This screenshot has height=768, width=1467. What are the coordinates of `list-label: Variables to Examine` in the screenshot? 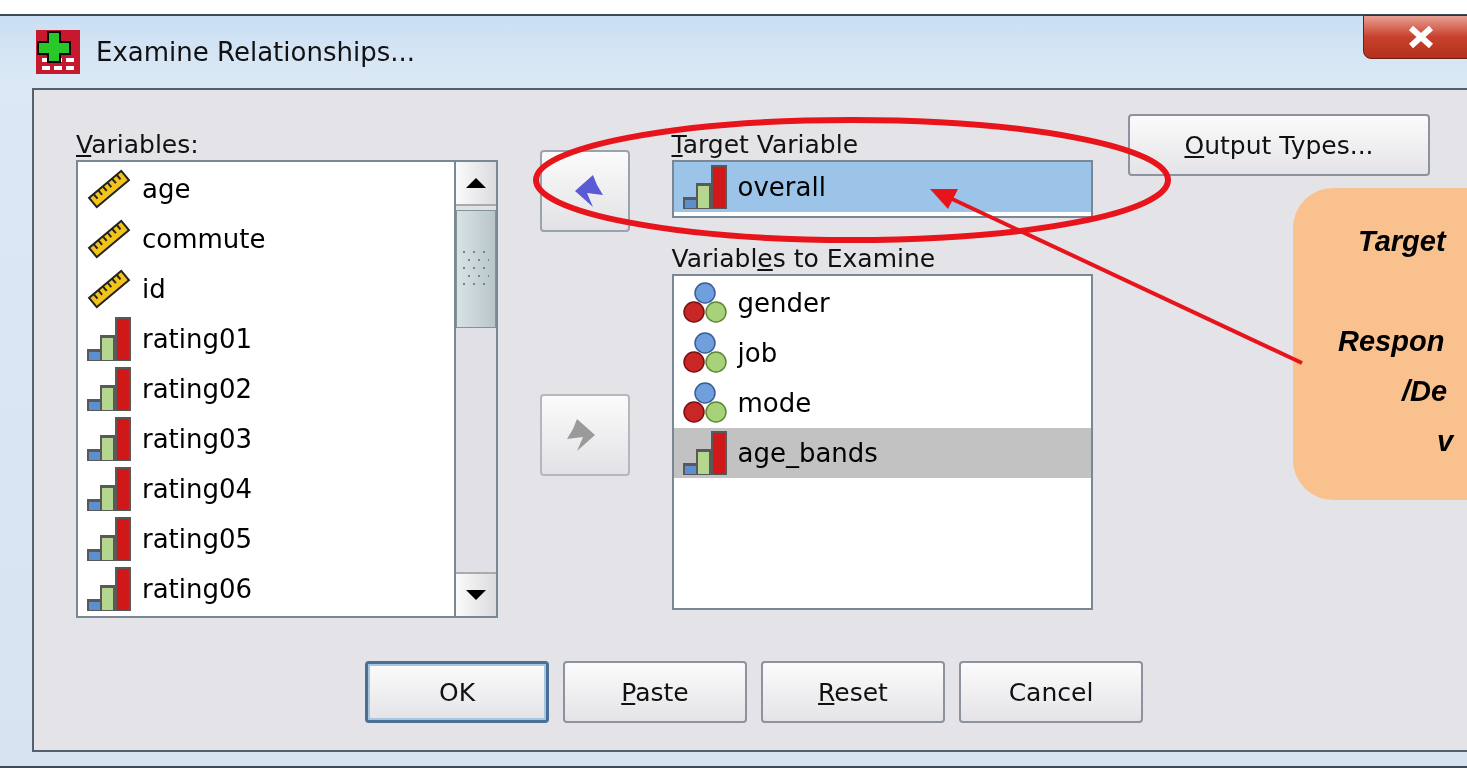 It's located at (803, 259).